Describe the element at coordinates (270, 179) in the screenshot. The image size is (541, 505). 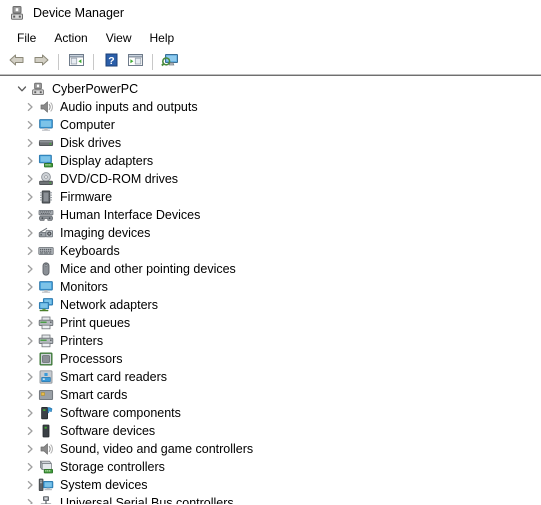
I see `tree-item-dvd-cd-rom-drives: DVD/CD-ROM drives` at that location.